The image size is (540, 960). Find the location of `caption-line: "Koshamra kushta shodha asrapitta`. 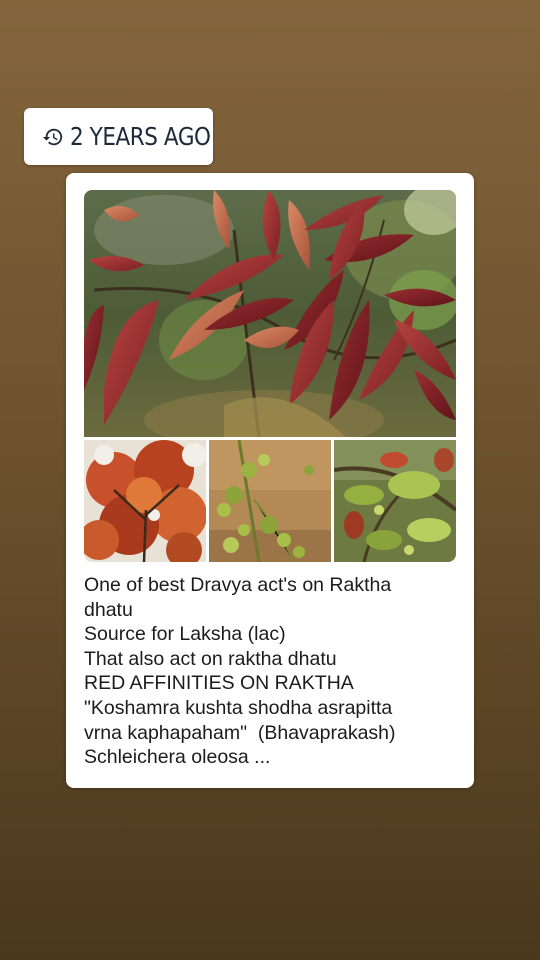

caption-line: "Koshamra kushta shodha asrapitta is located at coordinates (238, 707).